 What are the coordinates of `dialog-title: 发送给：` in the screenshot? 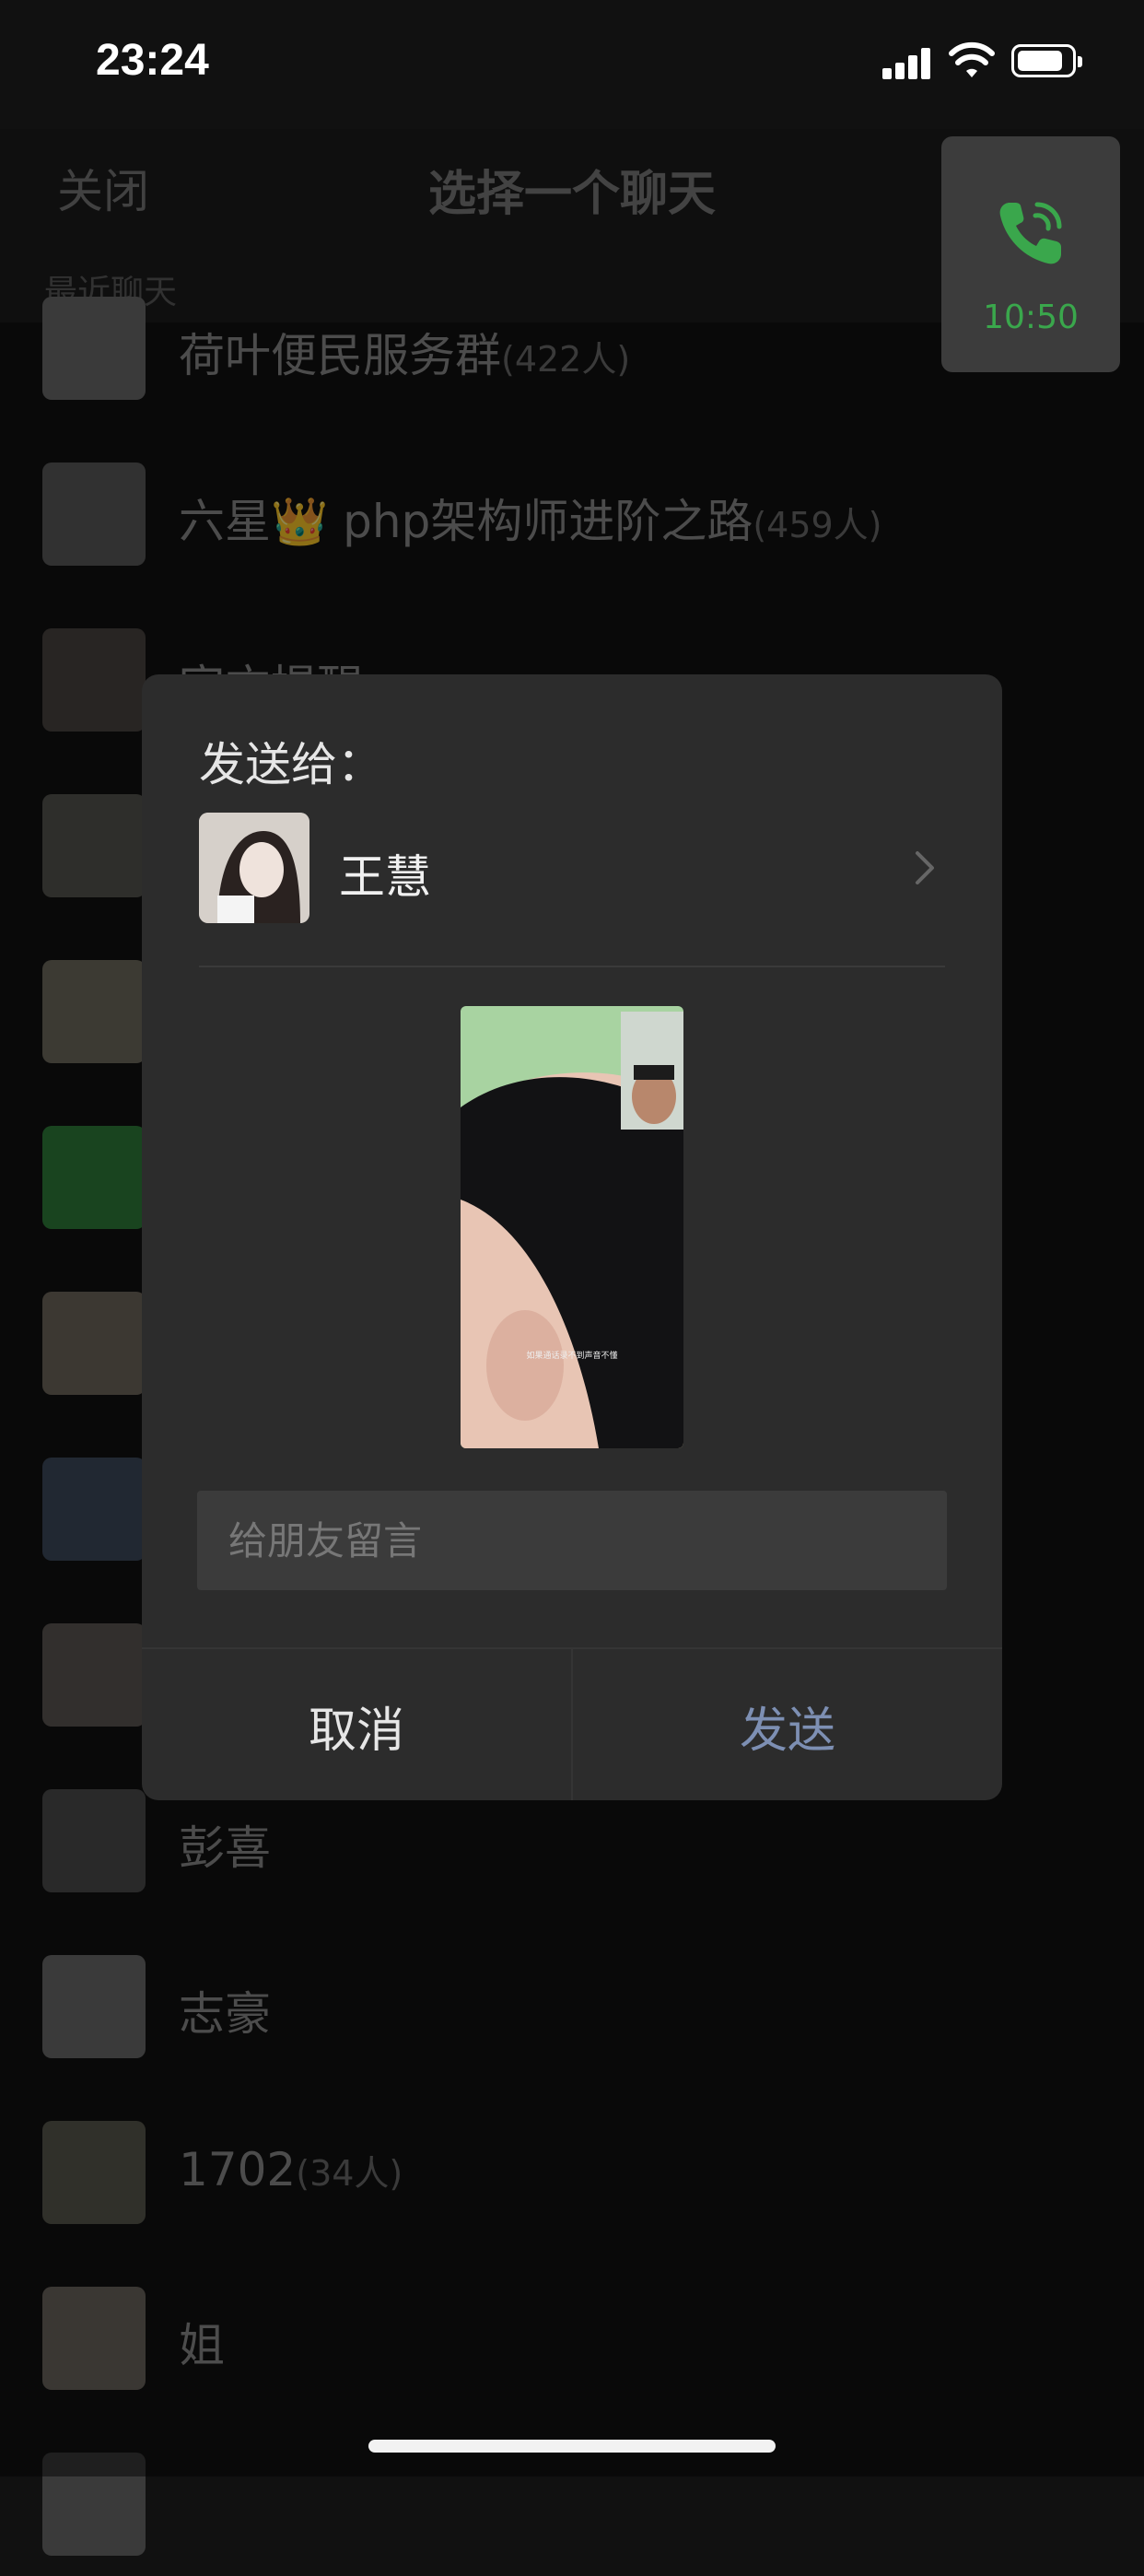 It's located at (291, 764).